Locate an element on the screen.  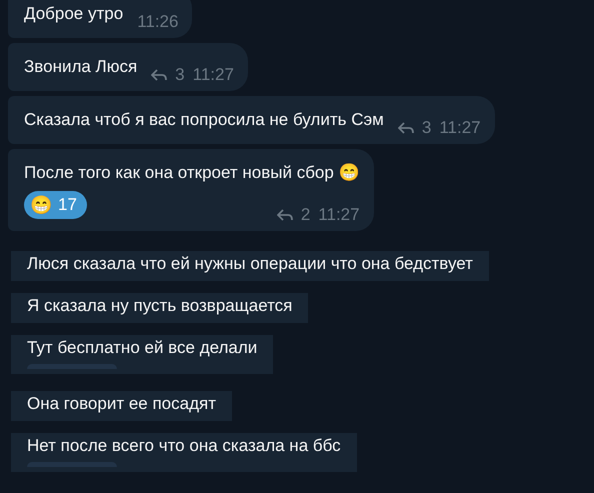
message-text: Нет после всего что она сказала на ббс is located at coordinates (184, 446).